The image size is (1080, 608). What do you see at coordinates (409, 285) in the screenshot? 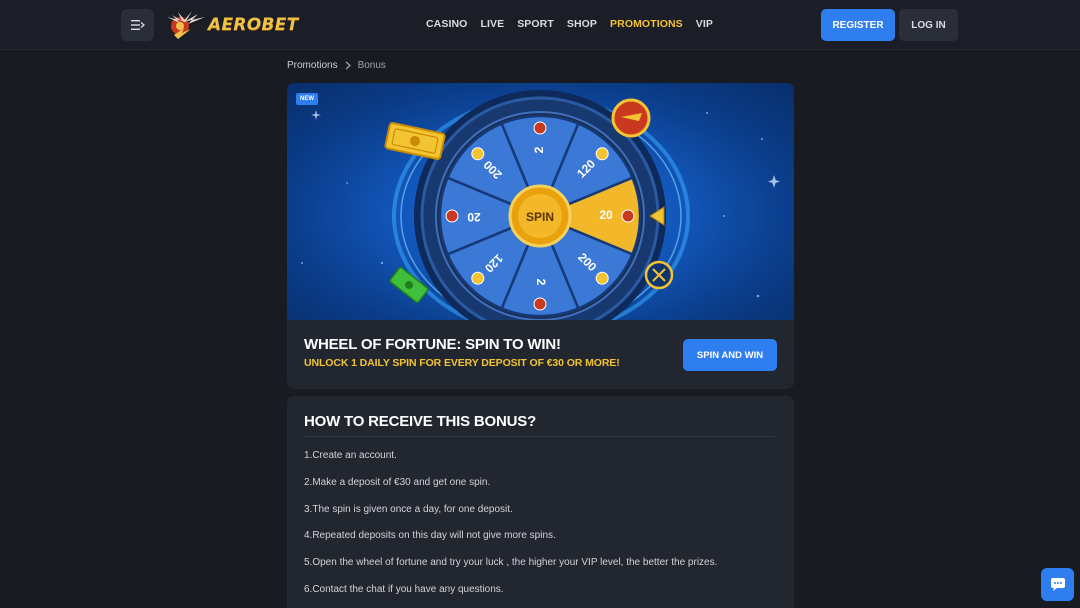
I see `green-bill-icon` at bounding box center [409, 285].